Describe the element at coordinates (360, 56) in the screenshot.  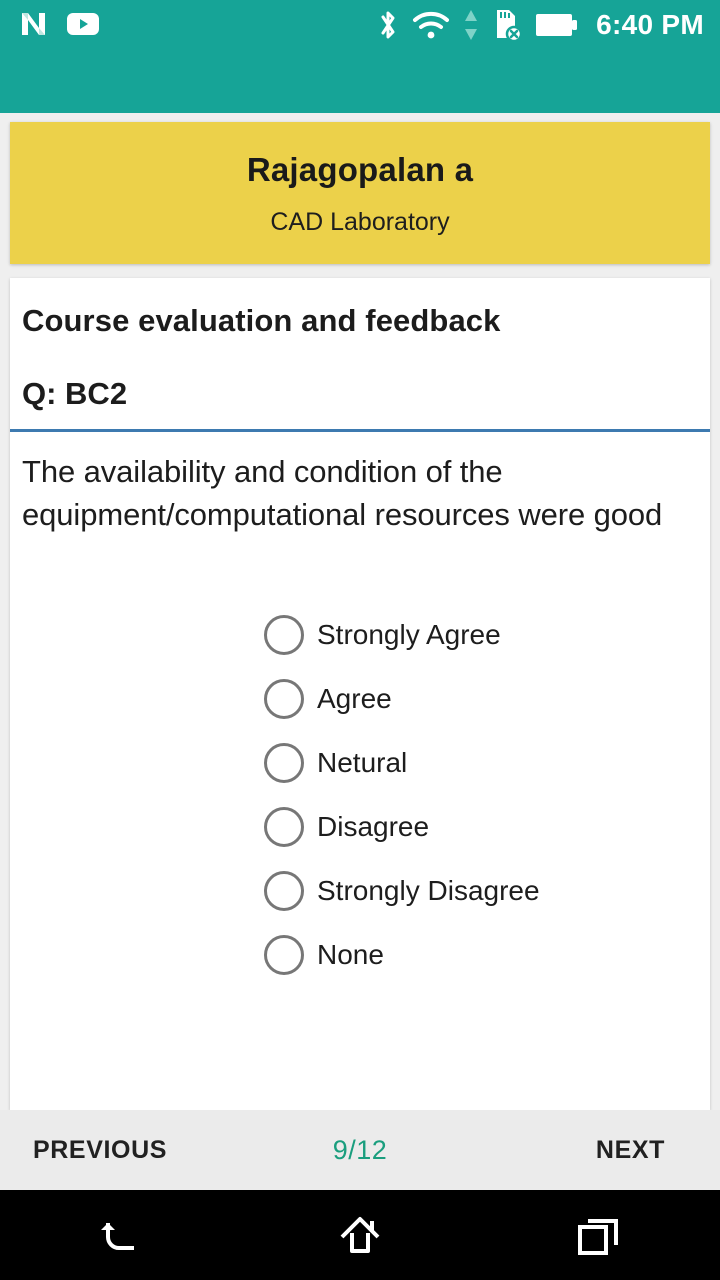
I see `status-bar: 6:40 PM` at that location.